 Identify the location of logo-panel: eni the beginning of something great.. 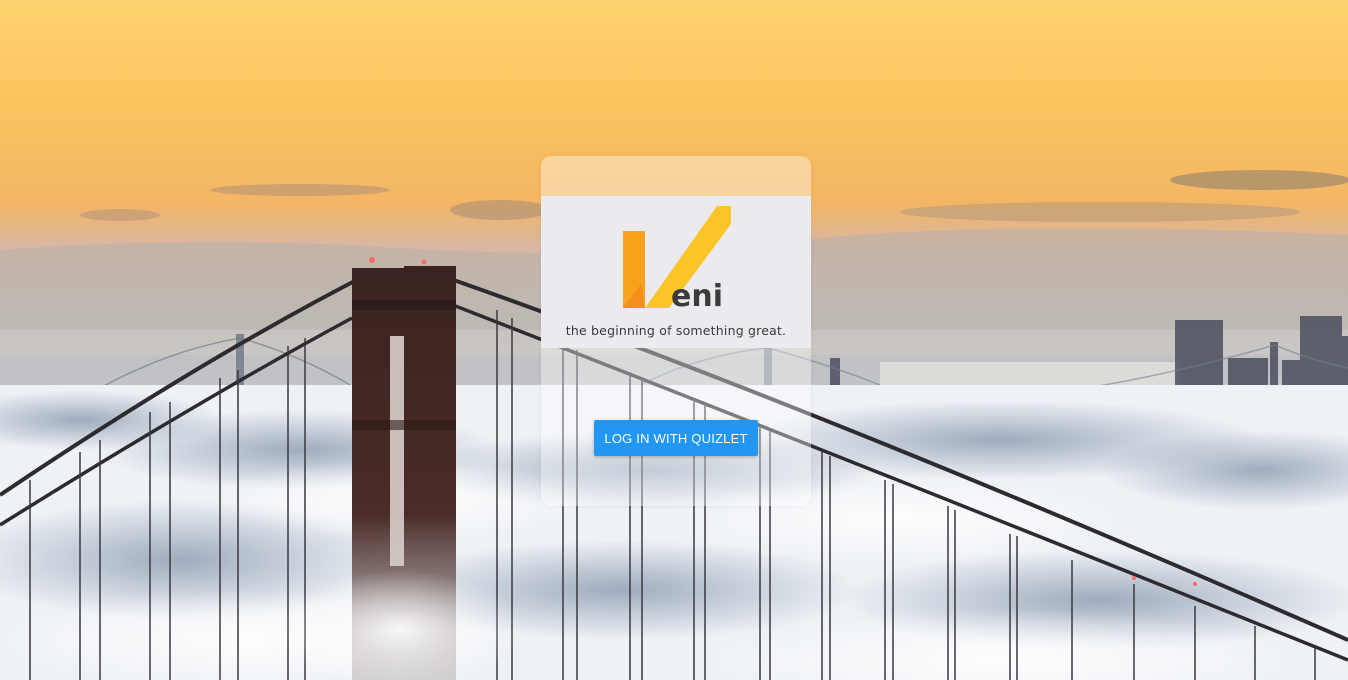
(676, 272).